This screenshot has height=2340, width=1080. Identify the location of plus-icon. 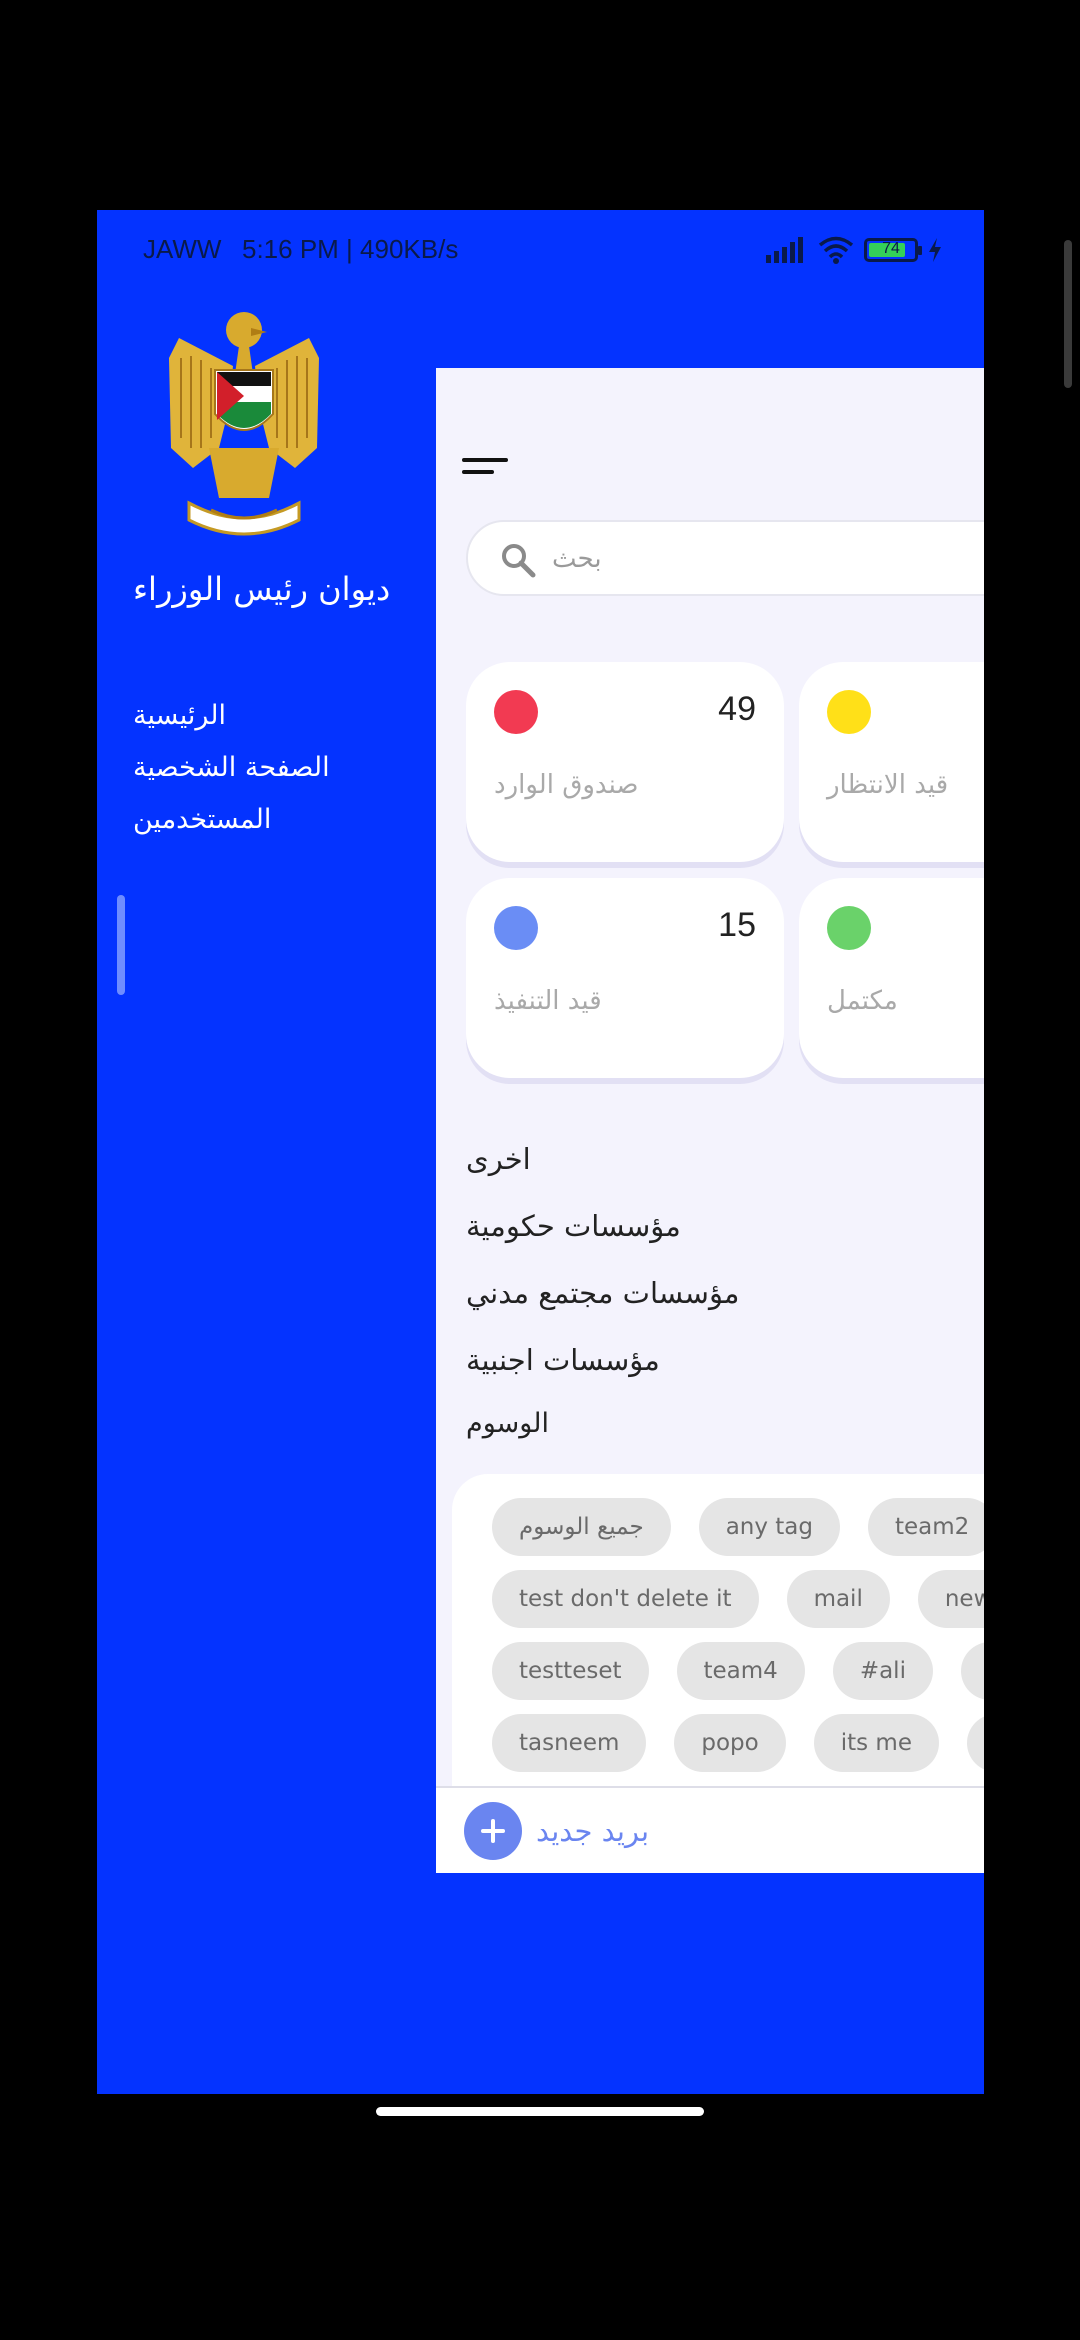
(493, 1831).